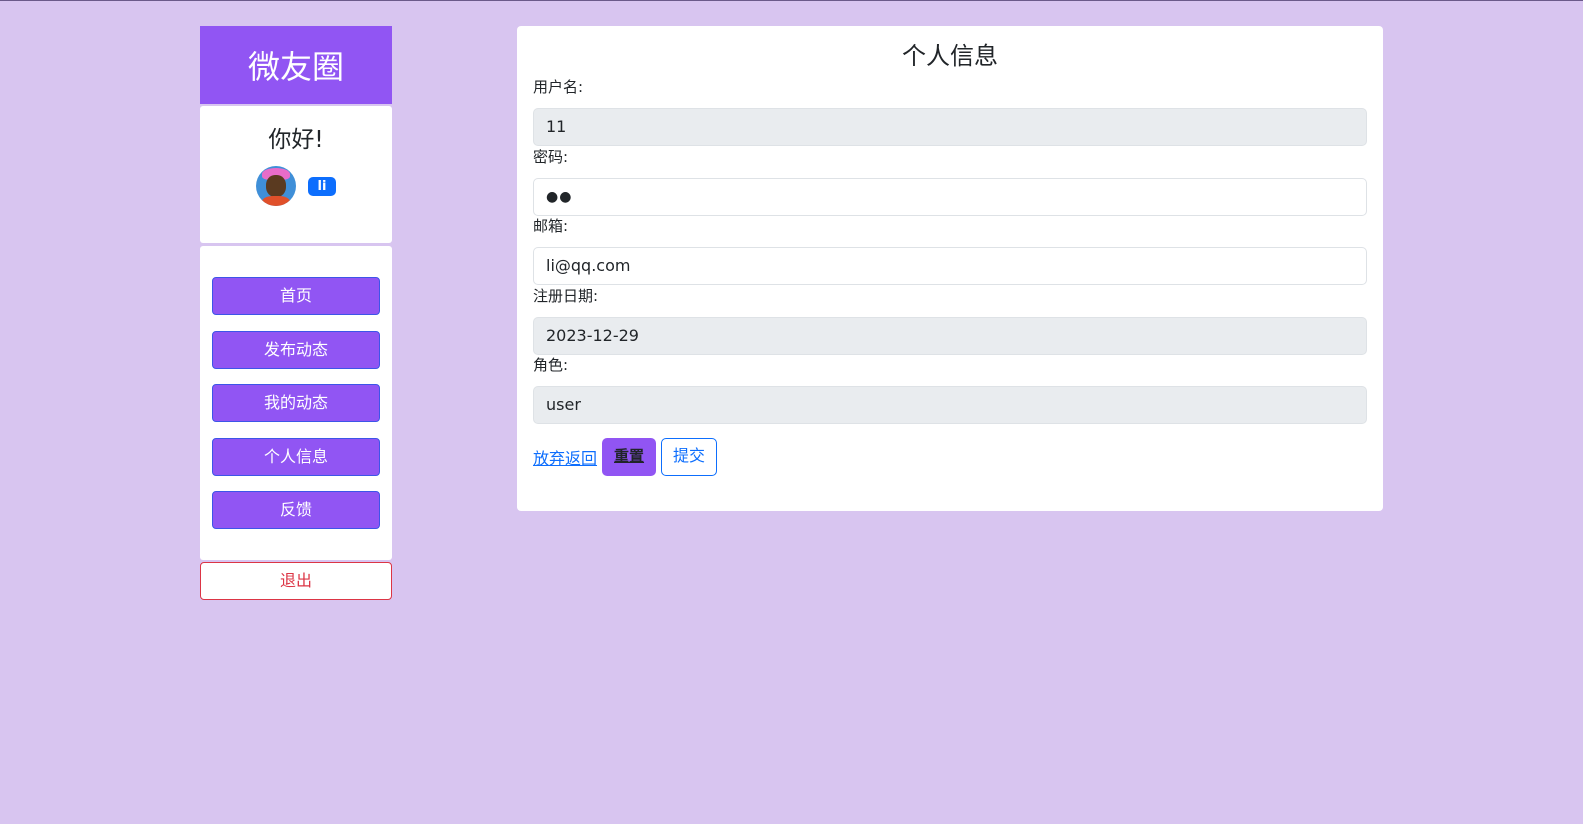 The image size is (1583, 824). I want to click on greeting-card: 你好! li, so click(296, 174).